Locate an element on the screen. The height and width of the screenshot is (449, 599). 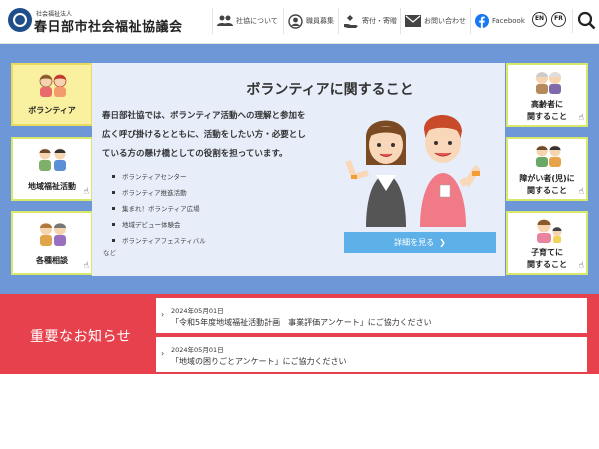
tile-childcare-label-line1: 子育てに is located at coordinates (547, 252).